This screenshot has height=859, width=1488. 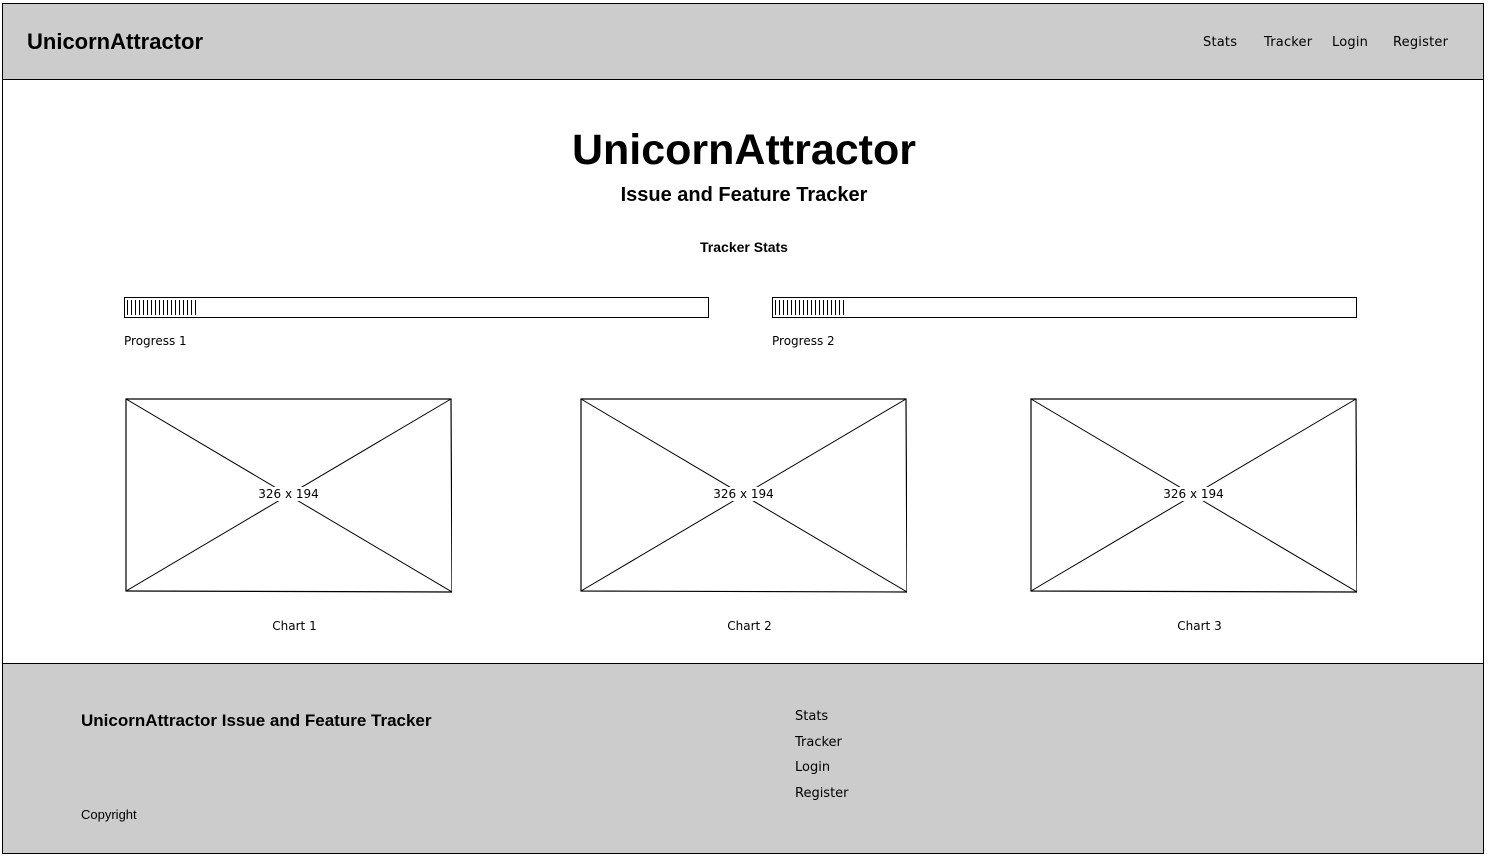 What do you see at coordinates (812, 767) in the screenshot?
I see `footer-link-login: Login` at bounding box center [812, 767].